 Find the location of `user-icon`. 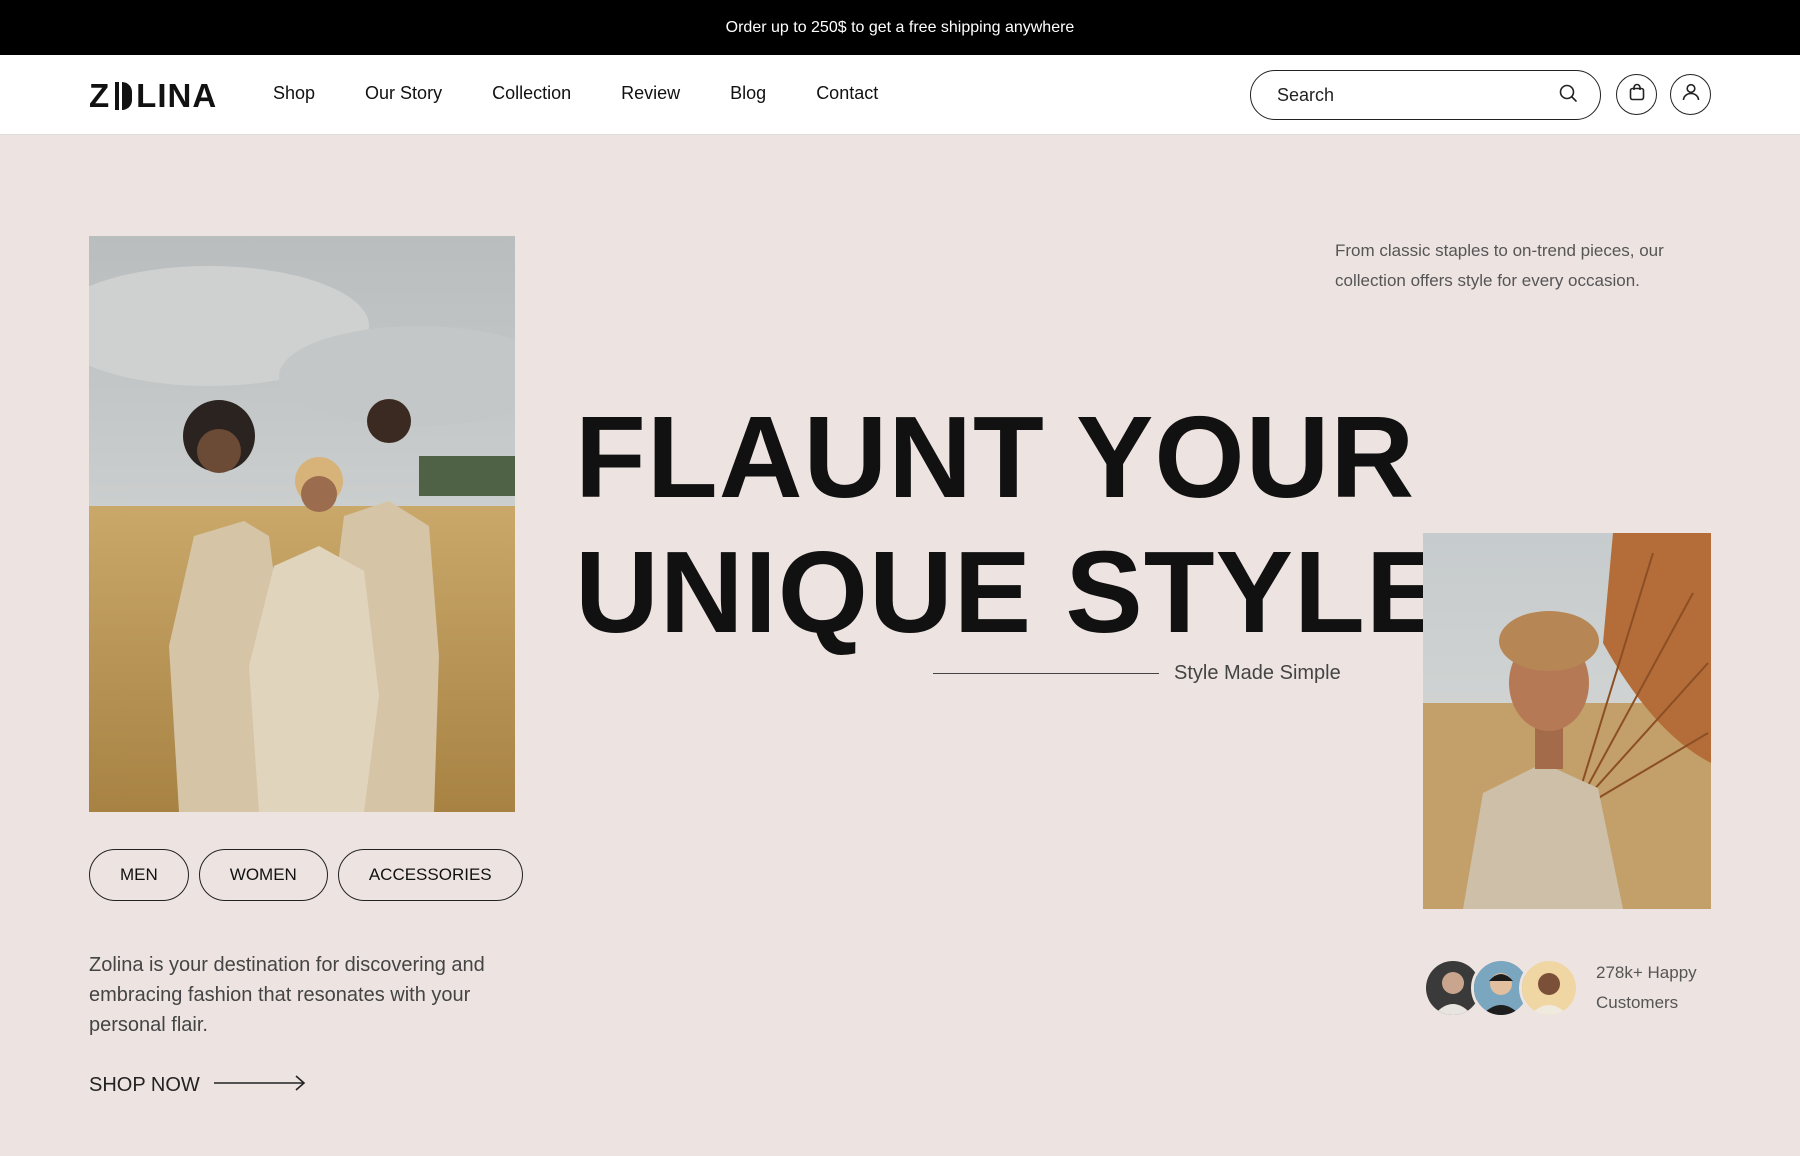

user-icon is located at coordinates (1691, 94).